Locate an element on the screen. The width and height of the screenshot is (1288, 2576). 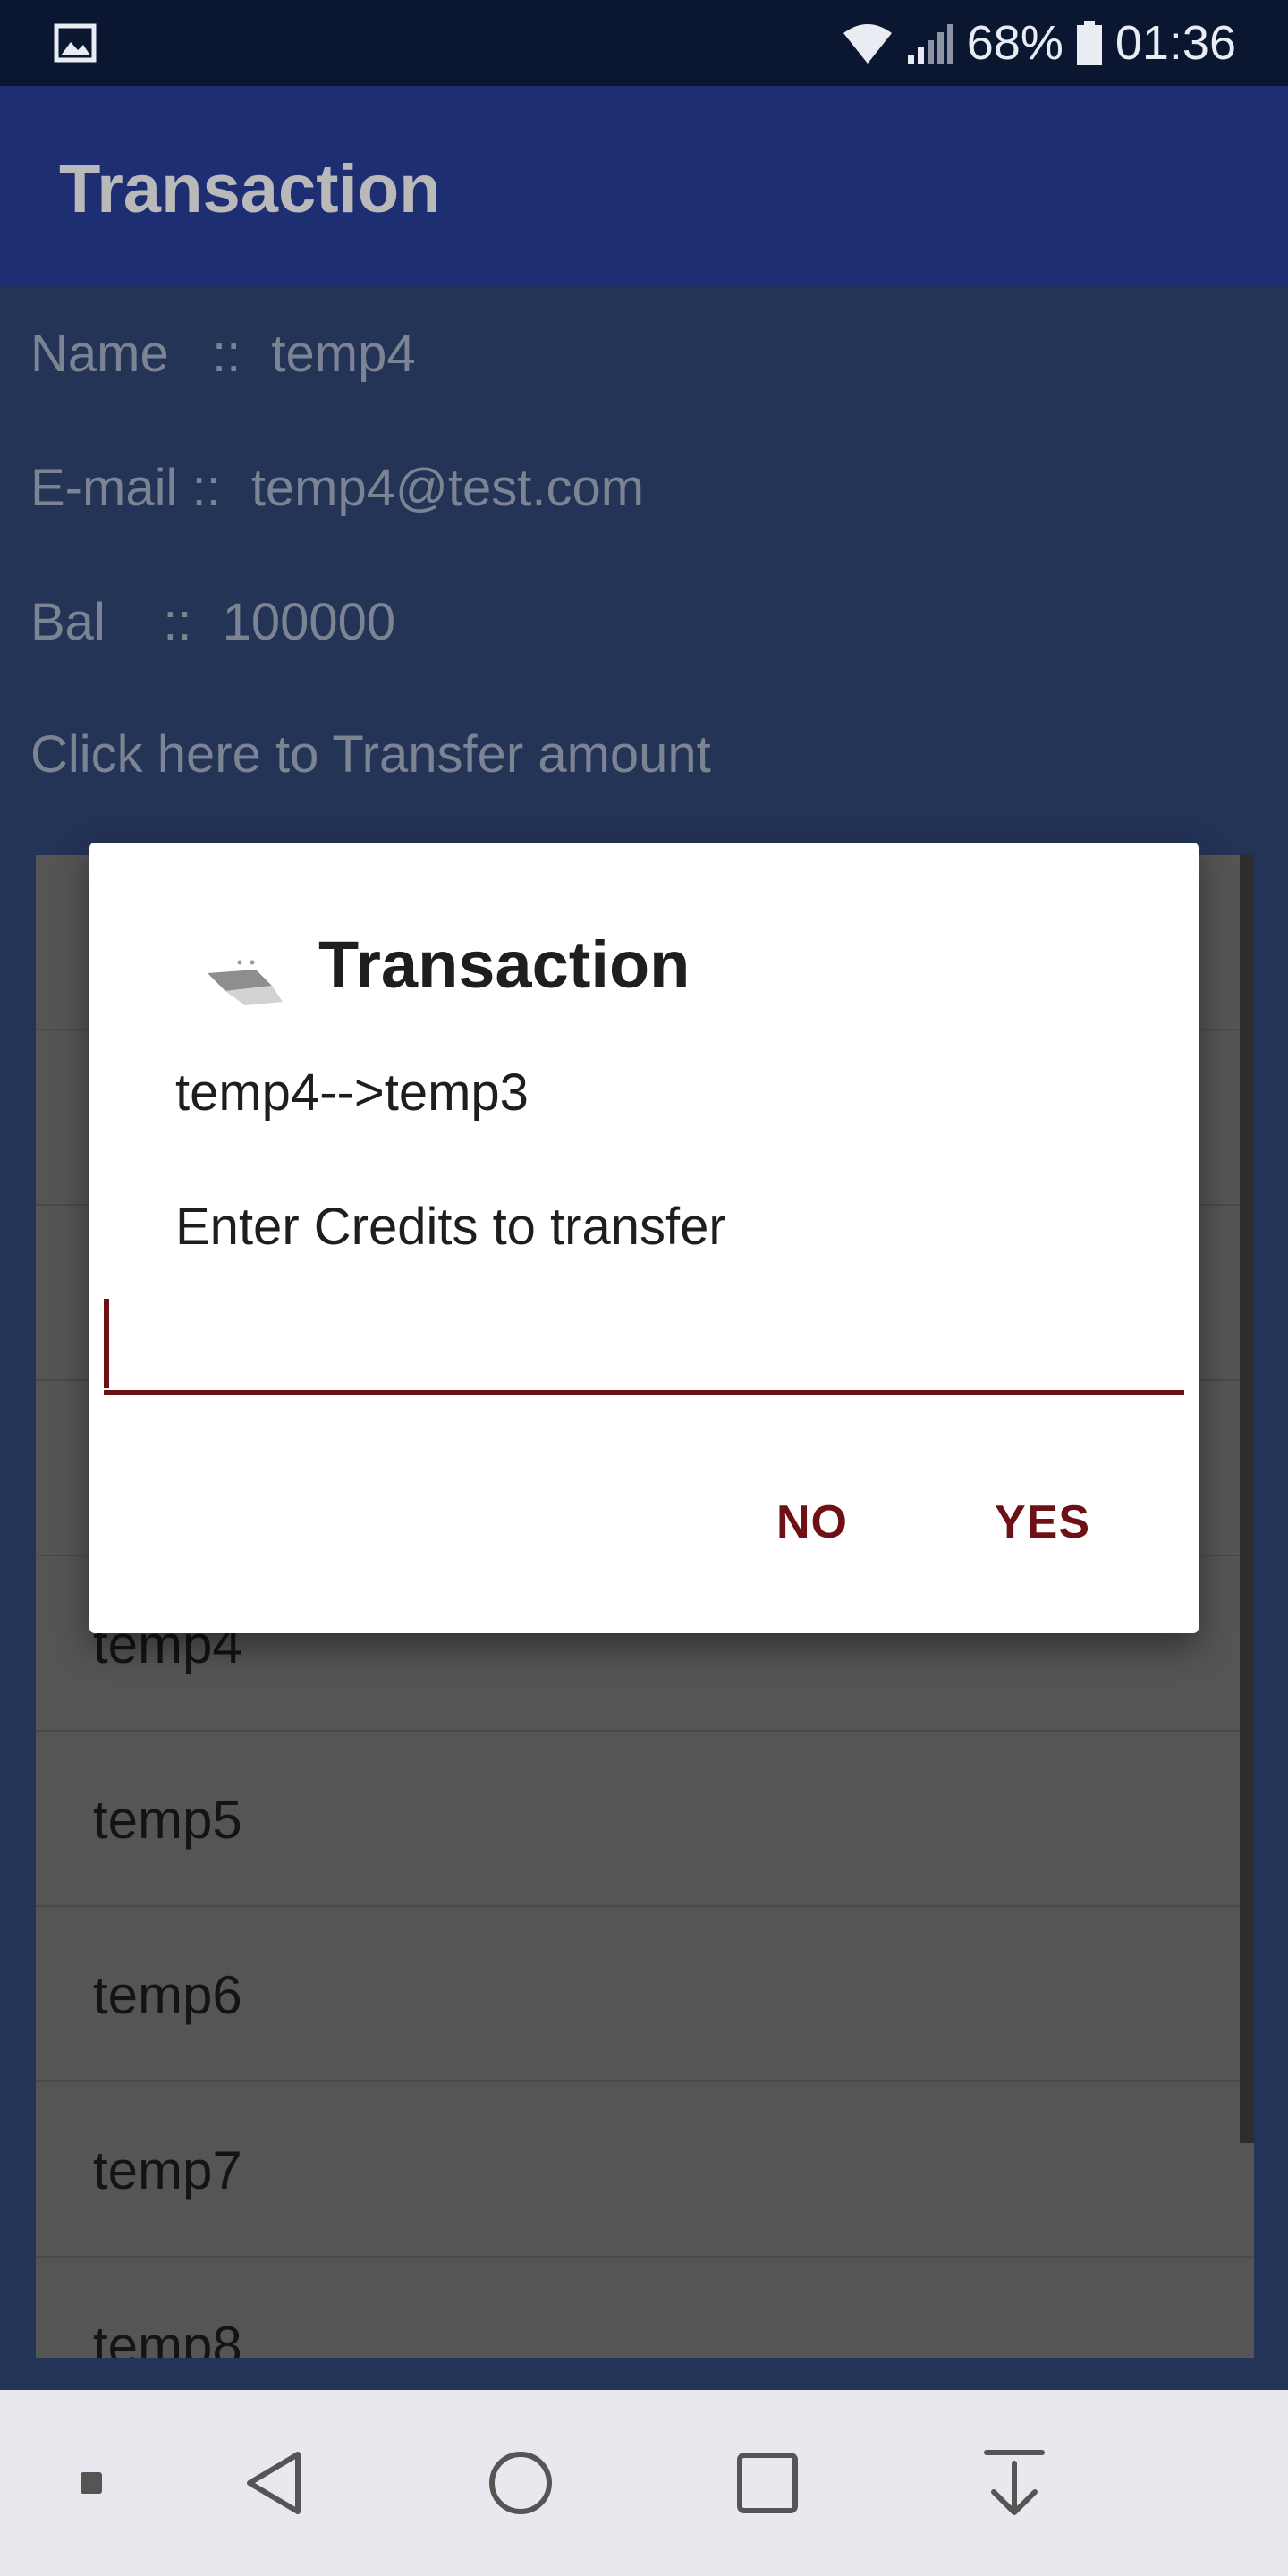
email-row: E-mail :: temp4@test.com is located at coordinates (337, 488).